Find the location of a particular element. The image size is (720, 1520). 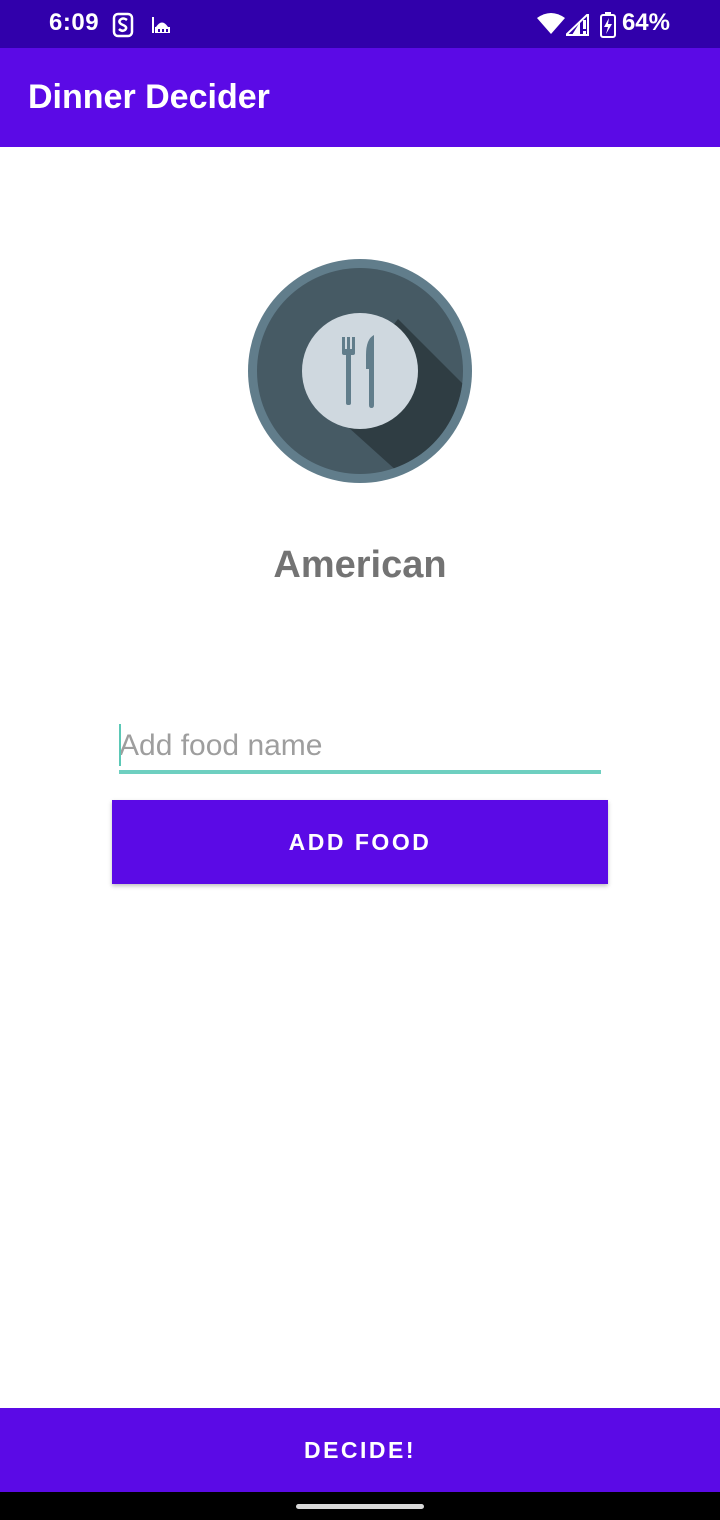

food-name-input is located at coordinates (360, 746).